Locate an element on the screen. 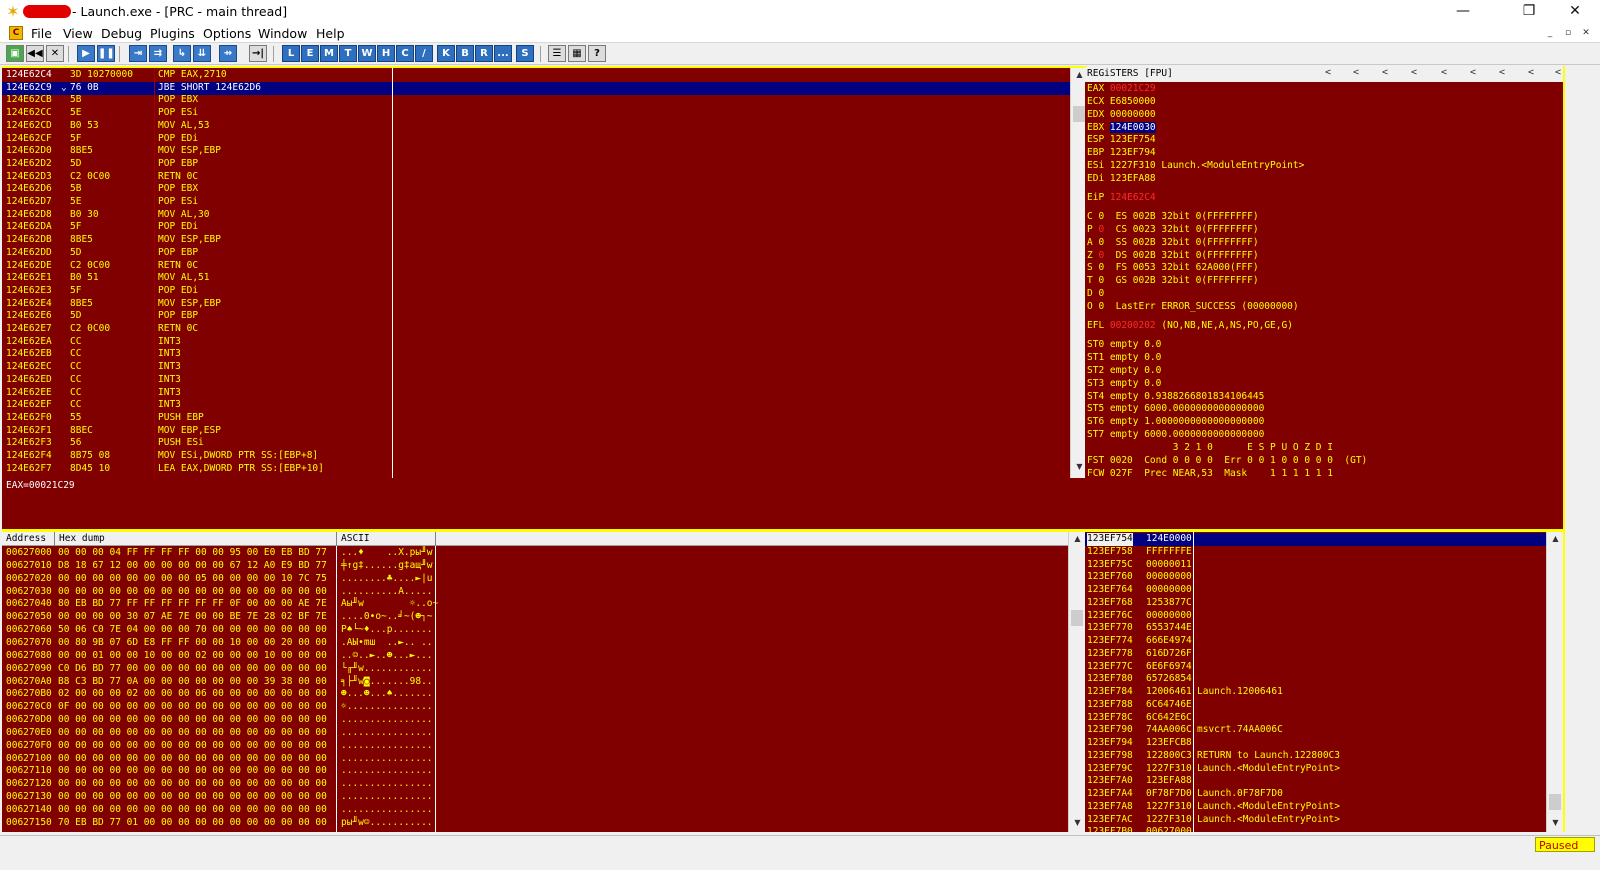 This screenshot has height=870, width=1600. disasm-row: 124E62F3 56 PUSH ESi is located at coordinates (536, 443).